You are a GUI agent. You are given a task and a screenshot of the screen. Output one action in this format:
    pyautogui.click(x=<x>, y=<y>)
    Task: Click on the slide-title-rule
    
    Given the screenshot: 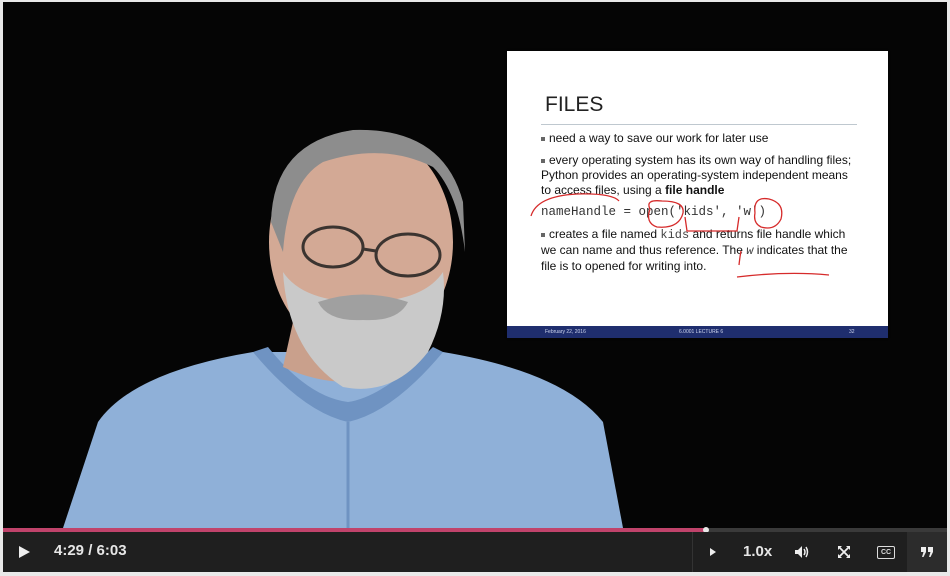 What is the action you would take?
    pyautogui.click(x=699, y=124)
    